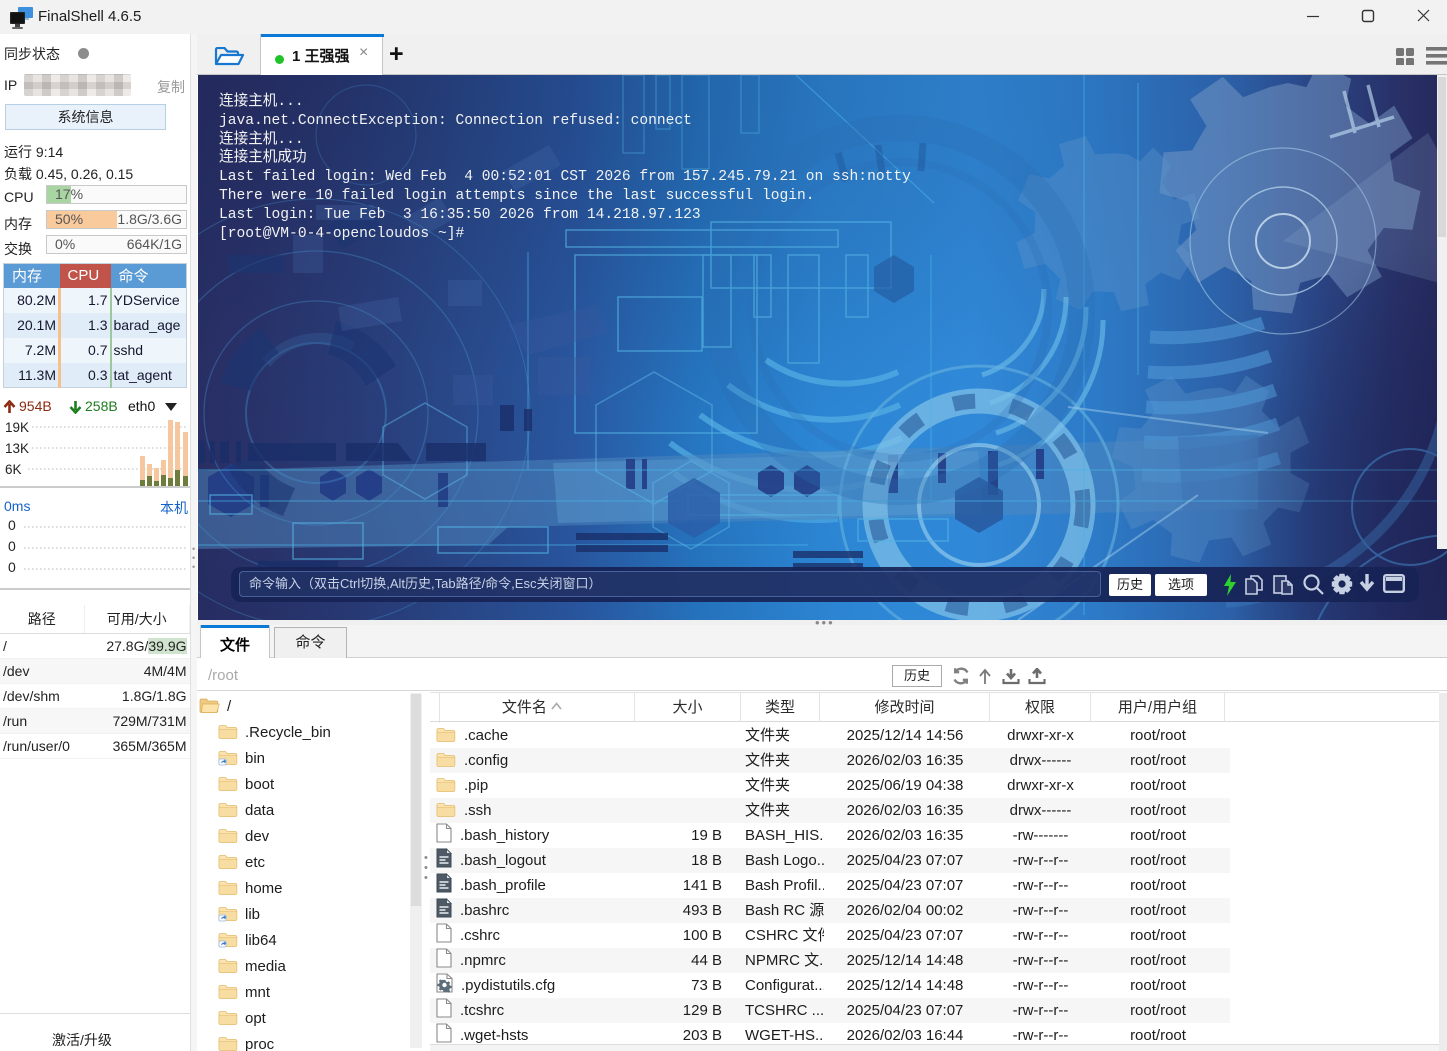 The height and width of the screenshot is (1051, 1447). Describe the element at coordinates (13, 469) in the screenshot. I see `svg-text: 6K` at that location.